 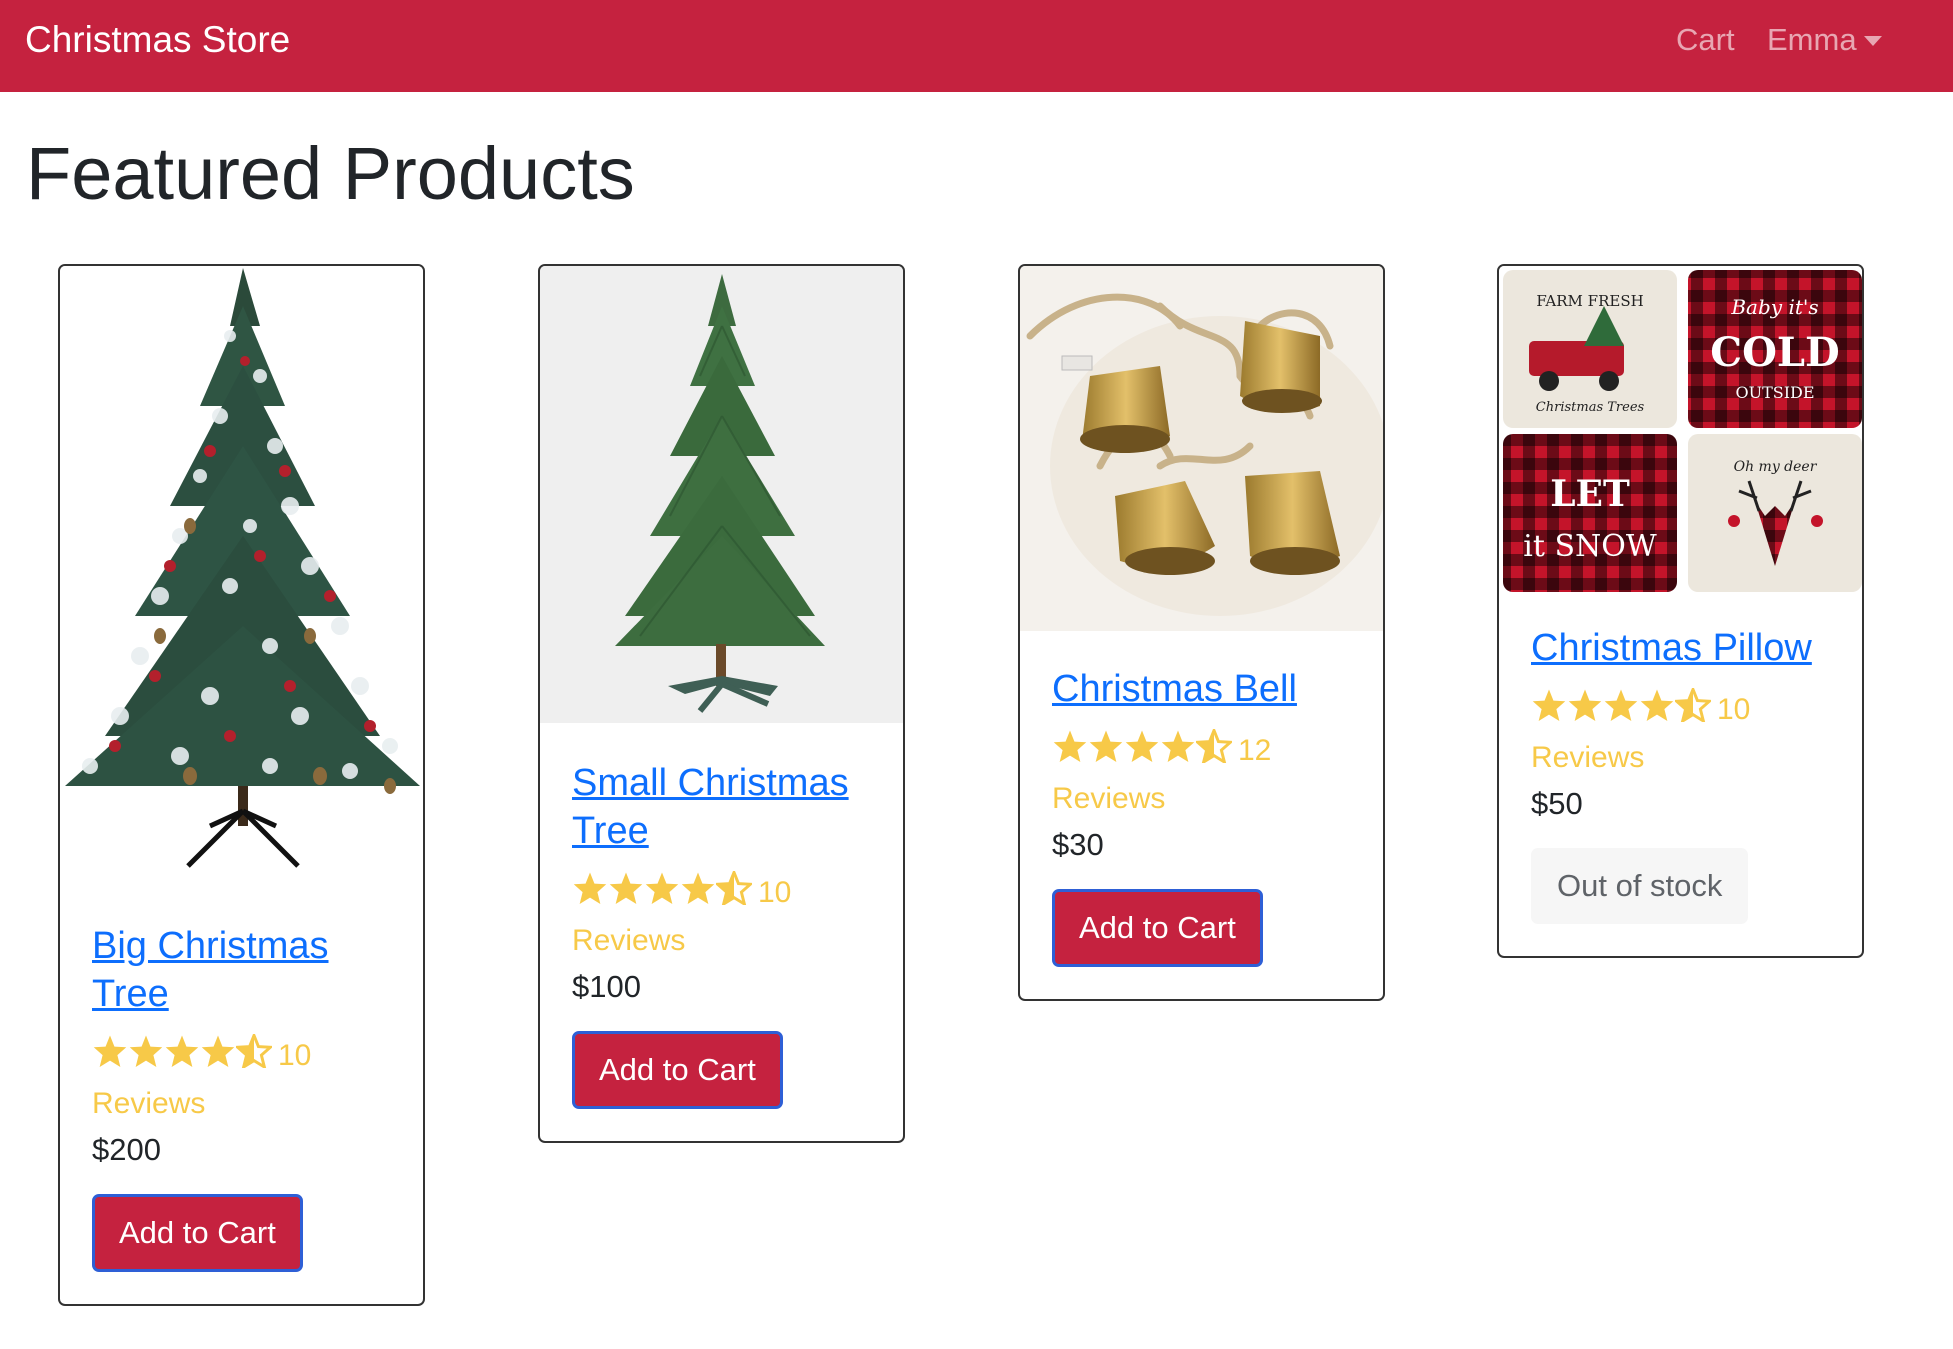 I want to click on nav-cart-link: Cart, so click(x=1705, y=40).